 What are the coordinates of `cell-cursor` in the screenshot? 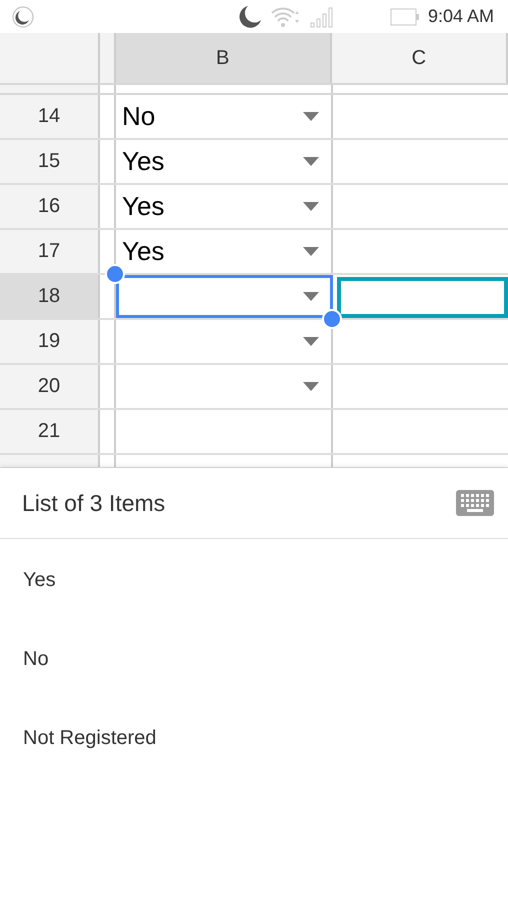 It's located at (422, 297).